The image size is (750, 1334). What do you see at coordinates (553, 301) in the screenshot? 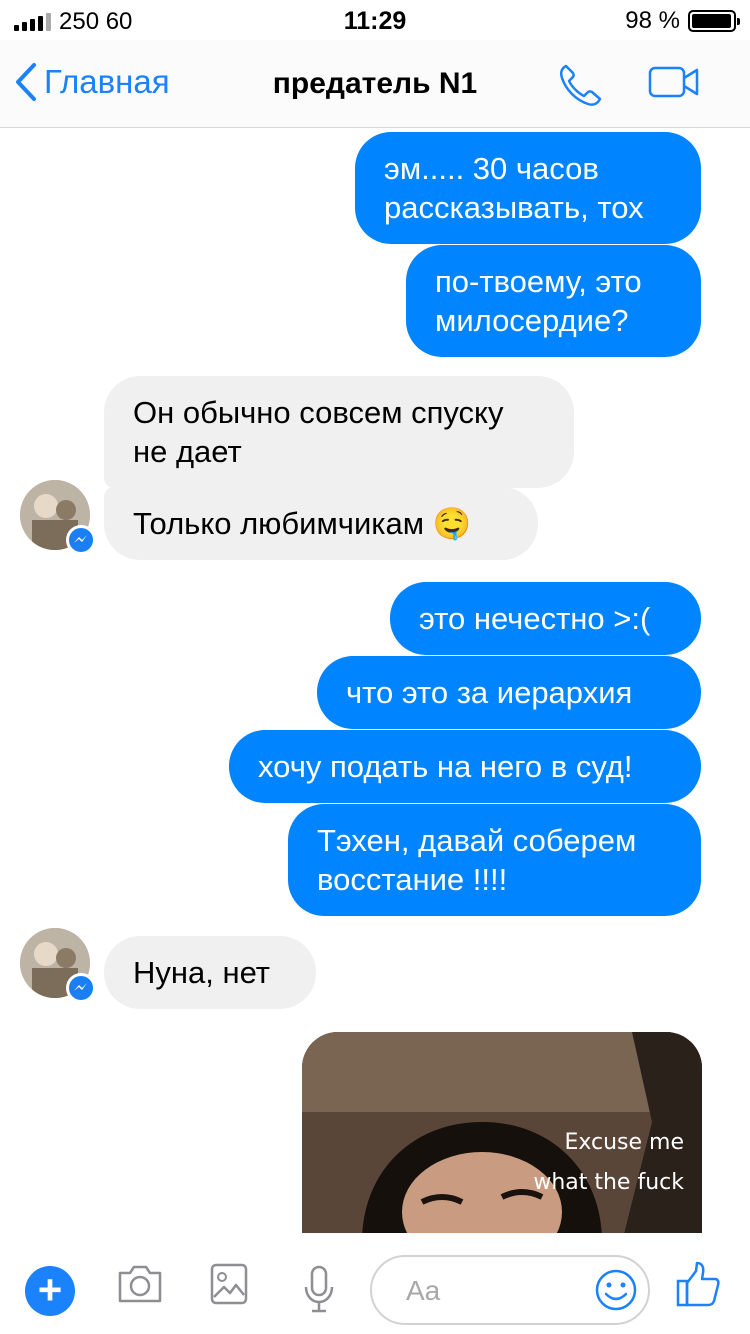
I see `message-bubble-outgoing: по-твоему, это милосердие?` at bounding box center [553, 301].